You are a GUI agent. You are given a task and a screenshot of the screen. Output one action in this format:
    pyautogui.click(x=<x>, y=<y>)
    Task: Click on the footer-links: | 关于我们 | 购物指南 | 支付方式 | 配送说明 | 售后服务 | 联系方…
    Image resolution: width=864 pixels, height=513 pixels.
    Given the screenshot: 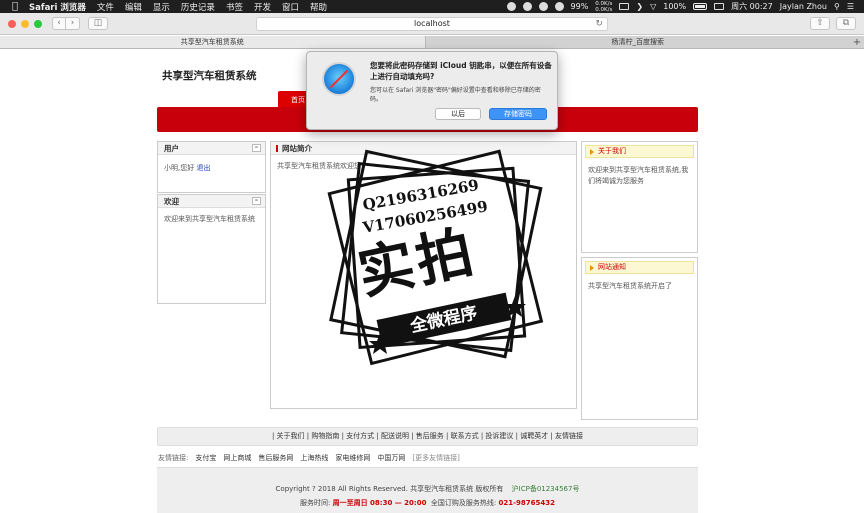 What is the action you would take?
    pyautogui.click(x=427, y=436)
    